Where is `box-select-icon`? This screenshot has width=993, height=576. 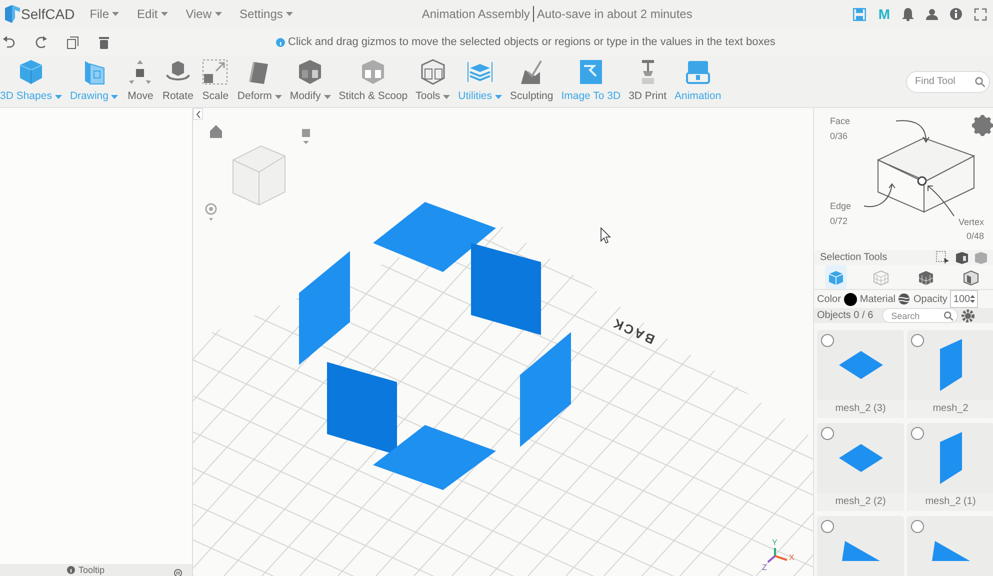 box-select-icon is located at coordinates (961, 257).